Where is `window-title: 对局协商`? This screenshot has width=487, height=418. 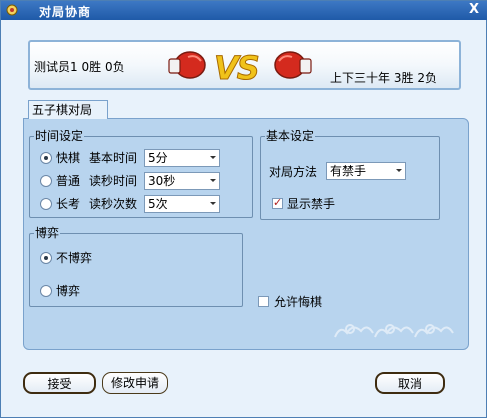 window-title: 对局协商 is located at coordinates (65, 12).